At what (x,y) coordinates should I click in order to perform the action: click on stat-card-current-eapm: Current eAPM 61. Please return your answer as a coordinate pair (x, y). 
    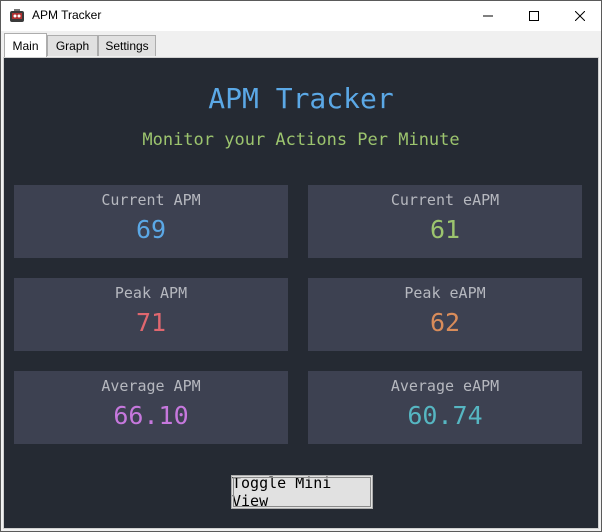
    Looking at the image, I should click on (445, 221).